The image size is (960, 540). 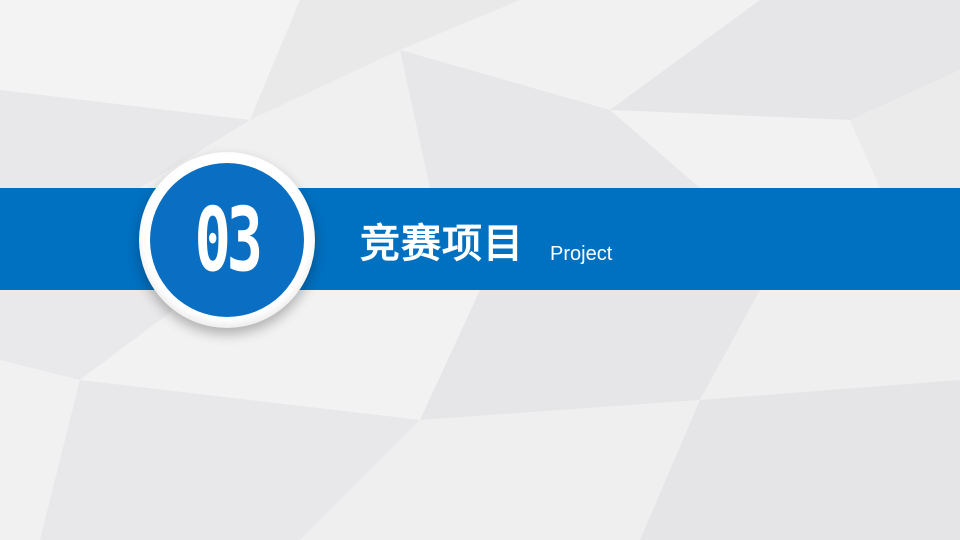 I want to click on section-subtitle: Project, so click(x=581, y=254).